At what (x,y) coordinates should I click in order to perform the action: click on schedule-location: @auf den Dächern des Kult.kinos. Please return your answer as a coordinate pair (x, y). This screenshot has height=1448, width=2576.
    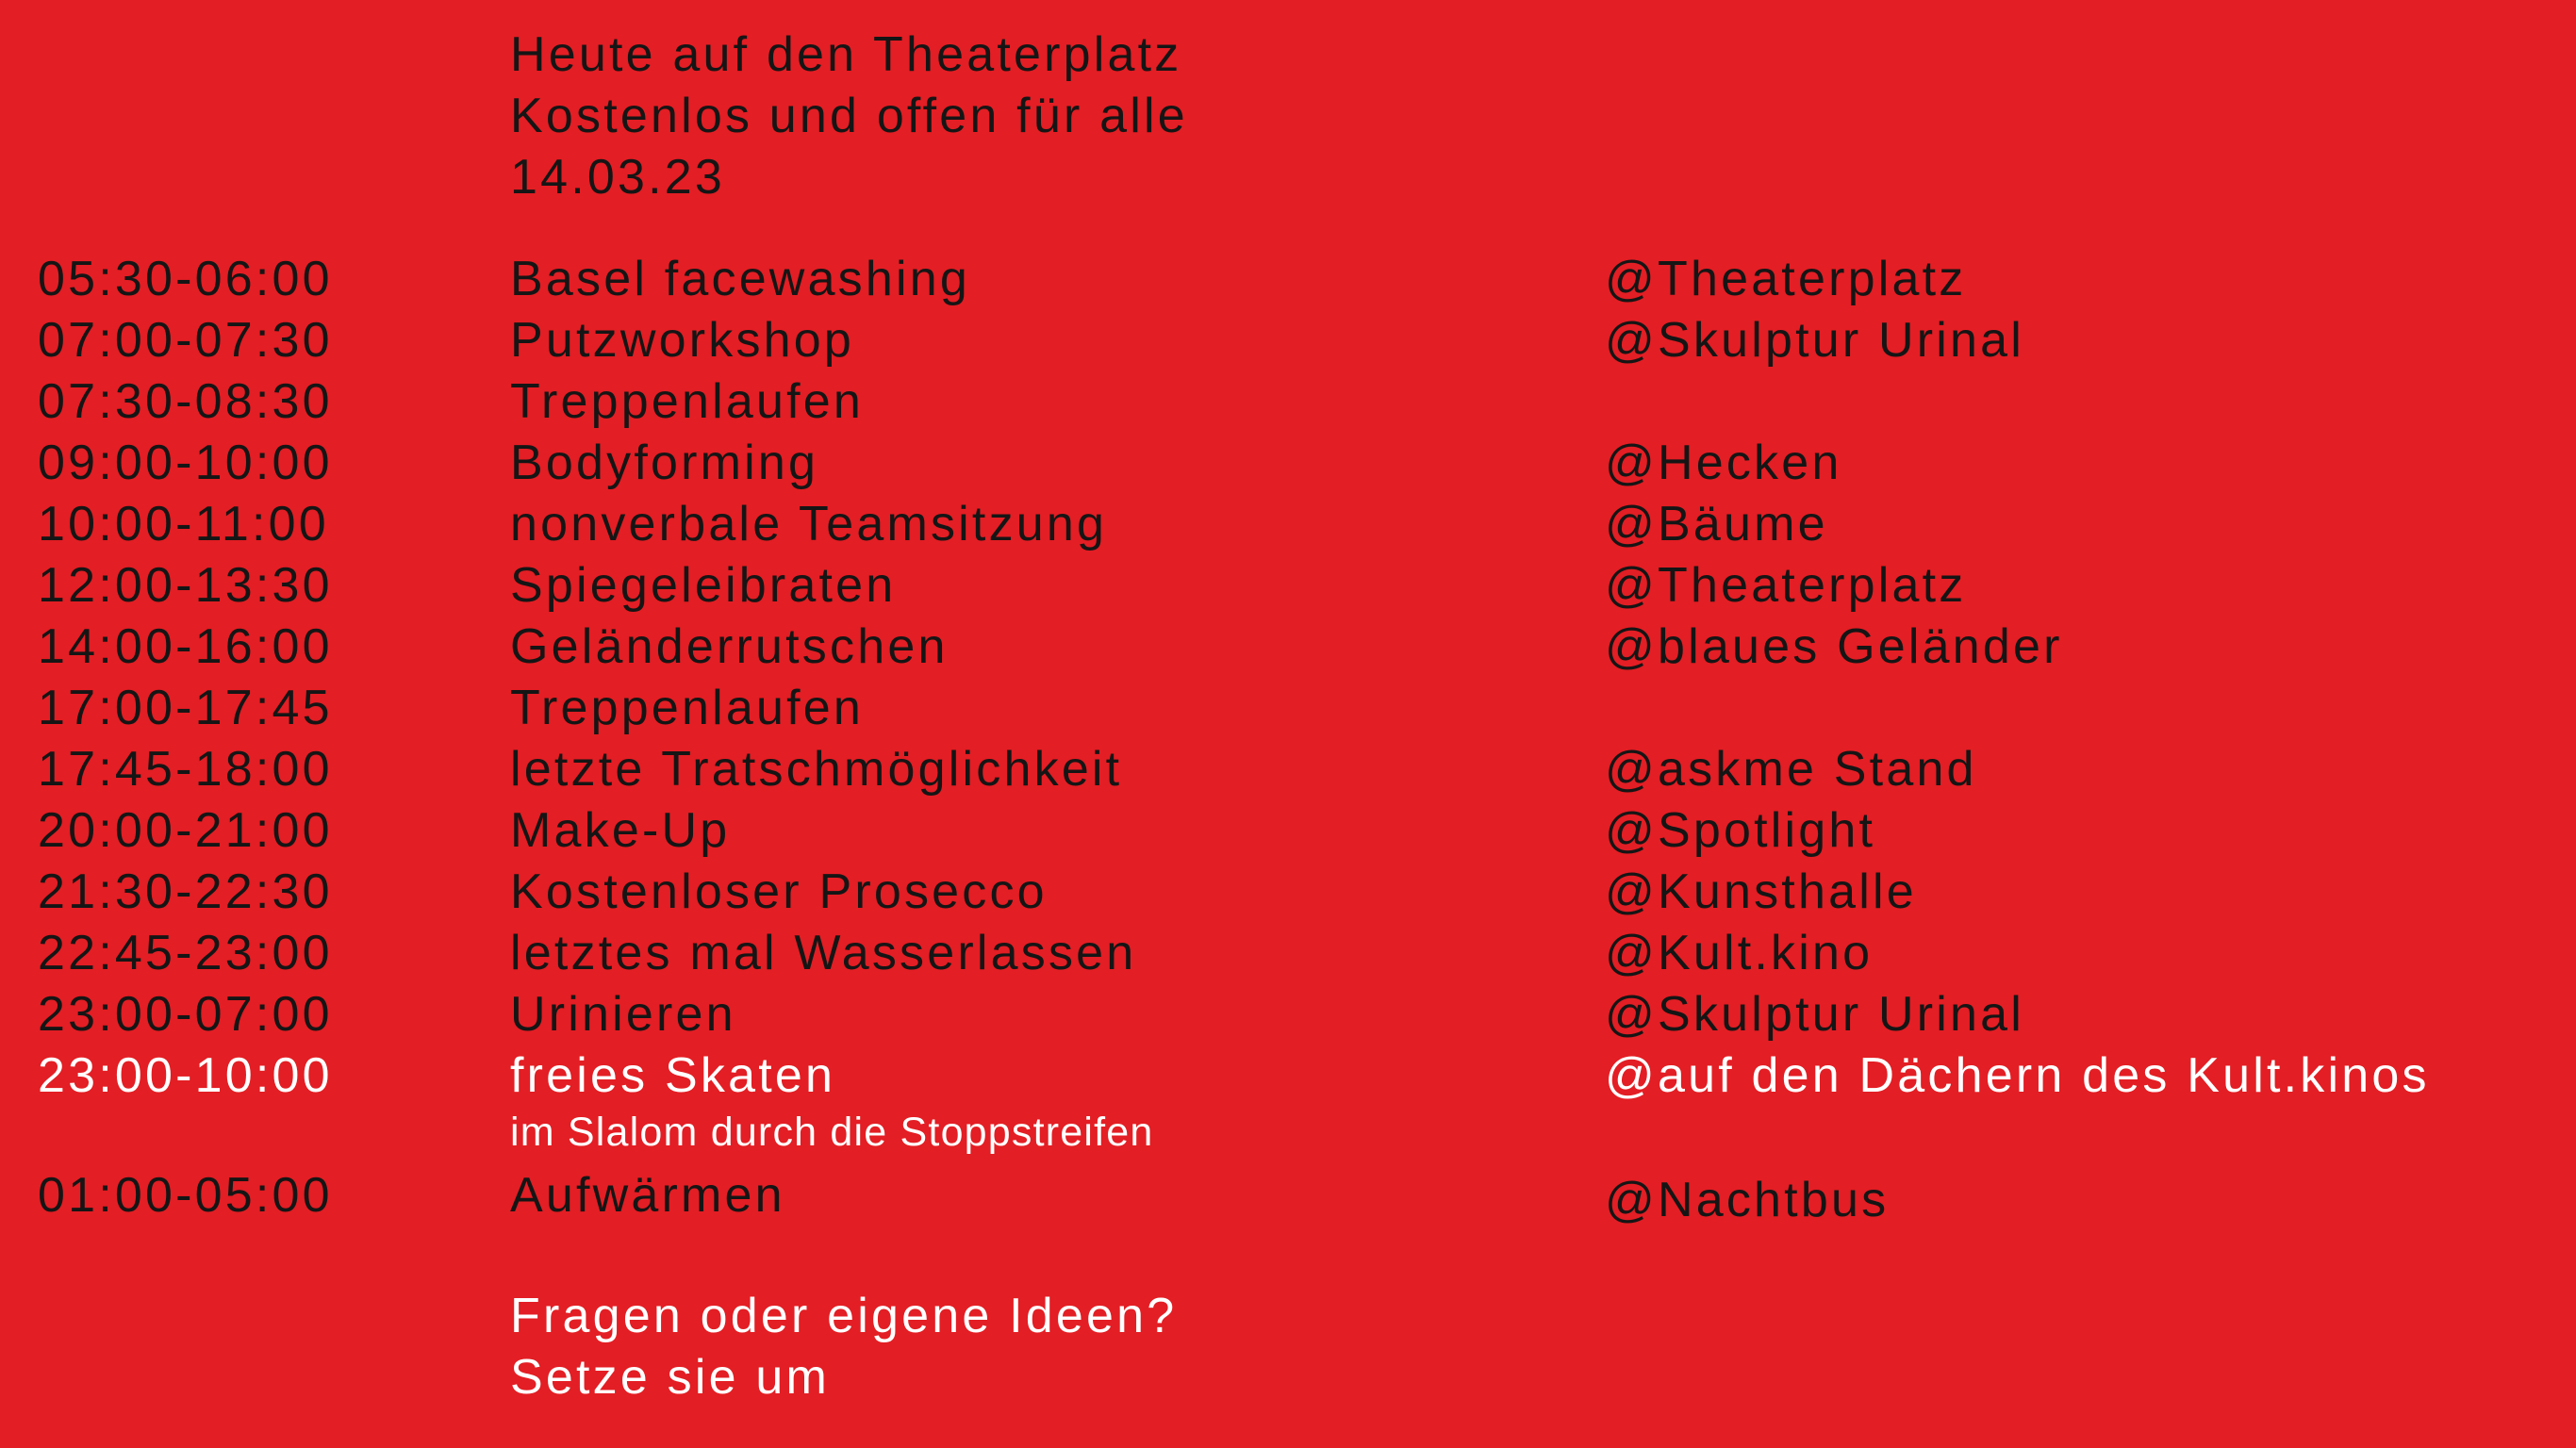
    Looking at the image, I should click on (2017, 1075).